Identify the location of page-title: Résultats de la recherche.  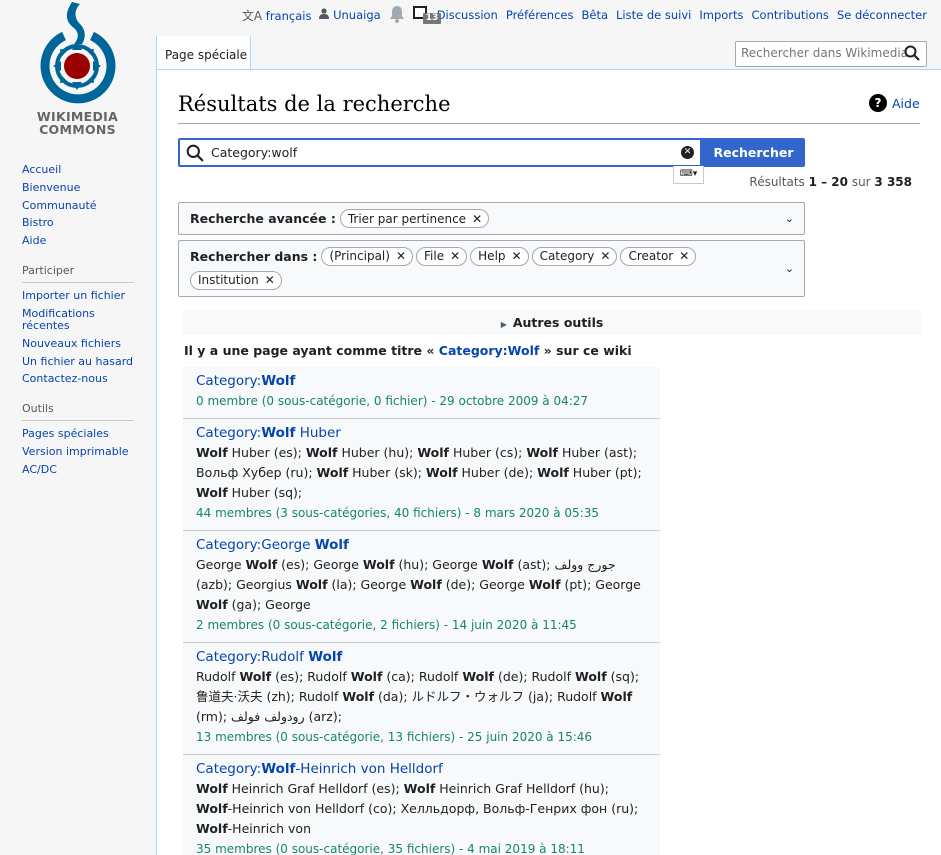
(314, 104).